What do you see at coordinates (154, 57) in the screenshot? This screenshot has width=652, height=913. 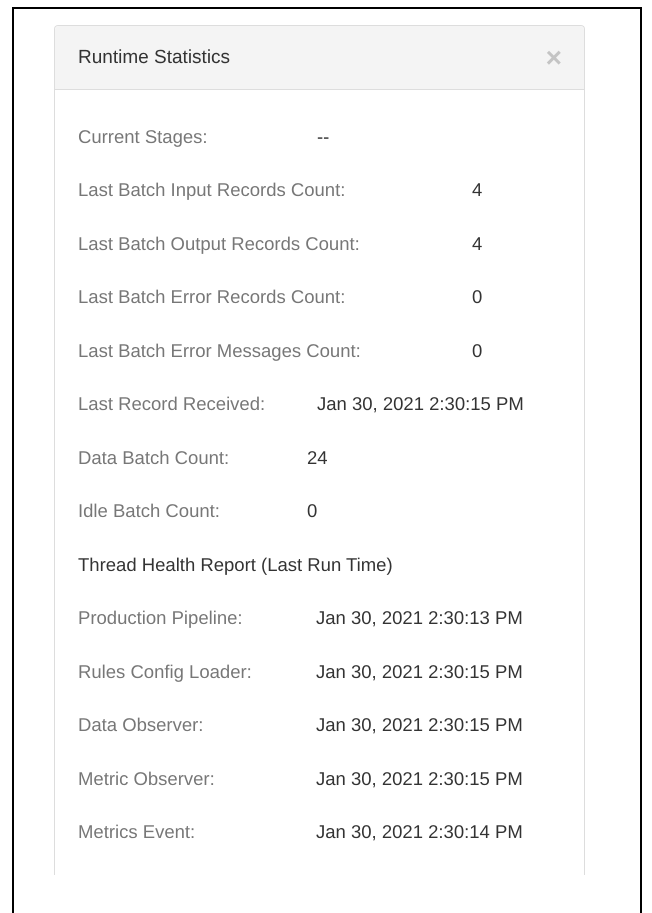 I see `panel-title: Runtime Statistics` at bounding box center [154, 57].